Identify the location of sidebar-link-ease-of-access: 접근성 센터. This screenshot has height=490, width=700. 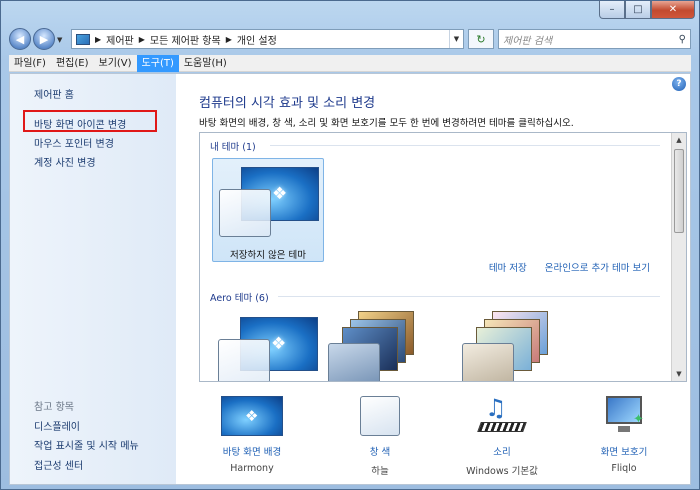
(58, 464).